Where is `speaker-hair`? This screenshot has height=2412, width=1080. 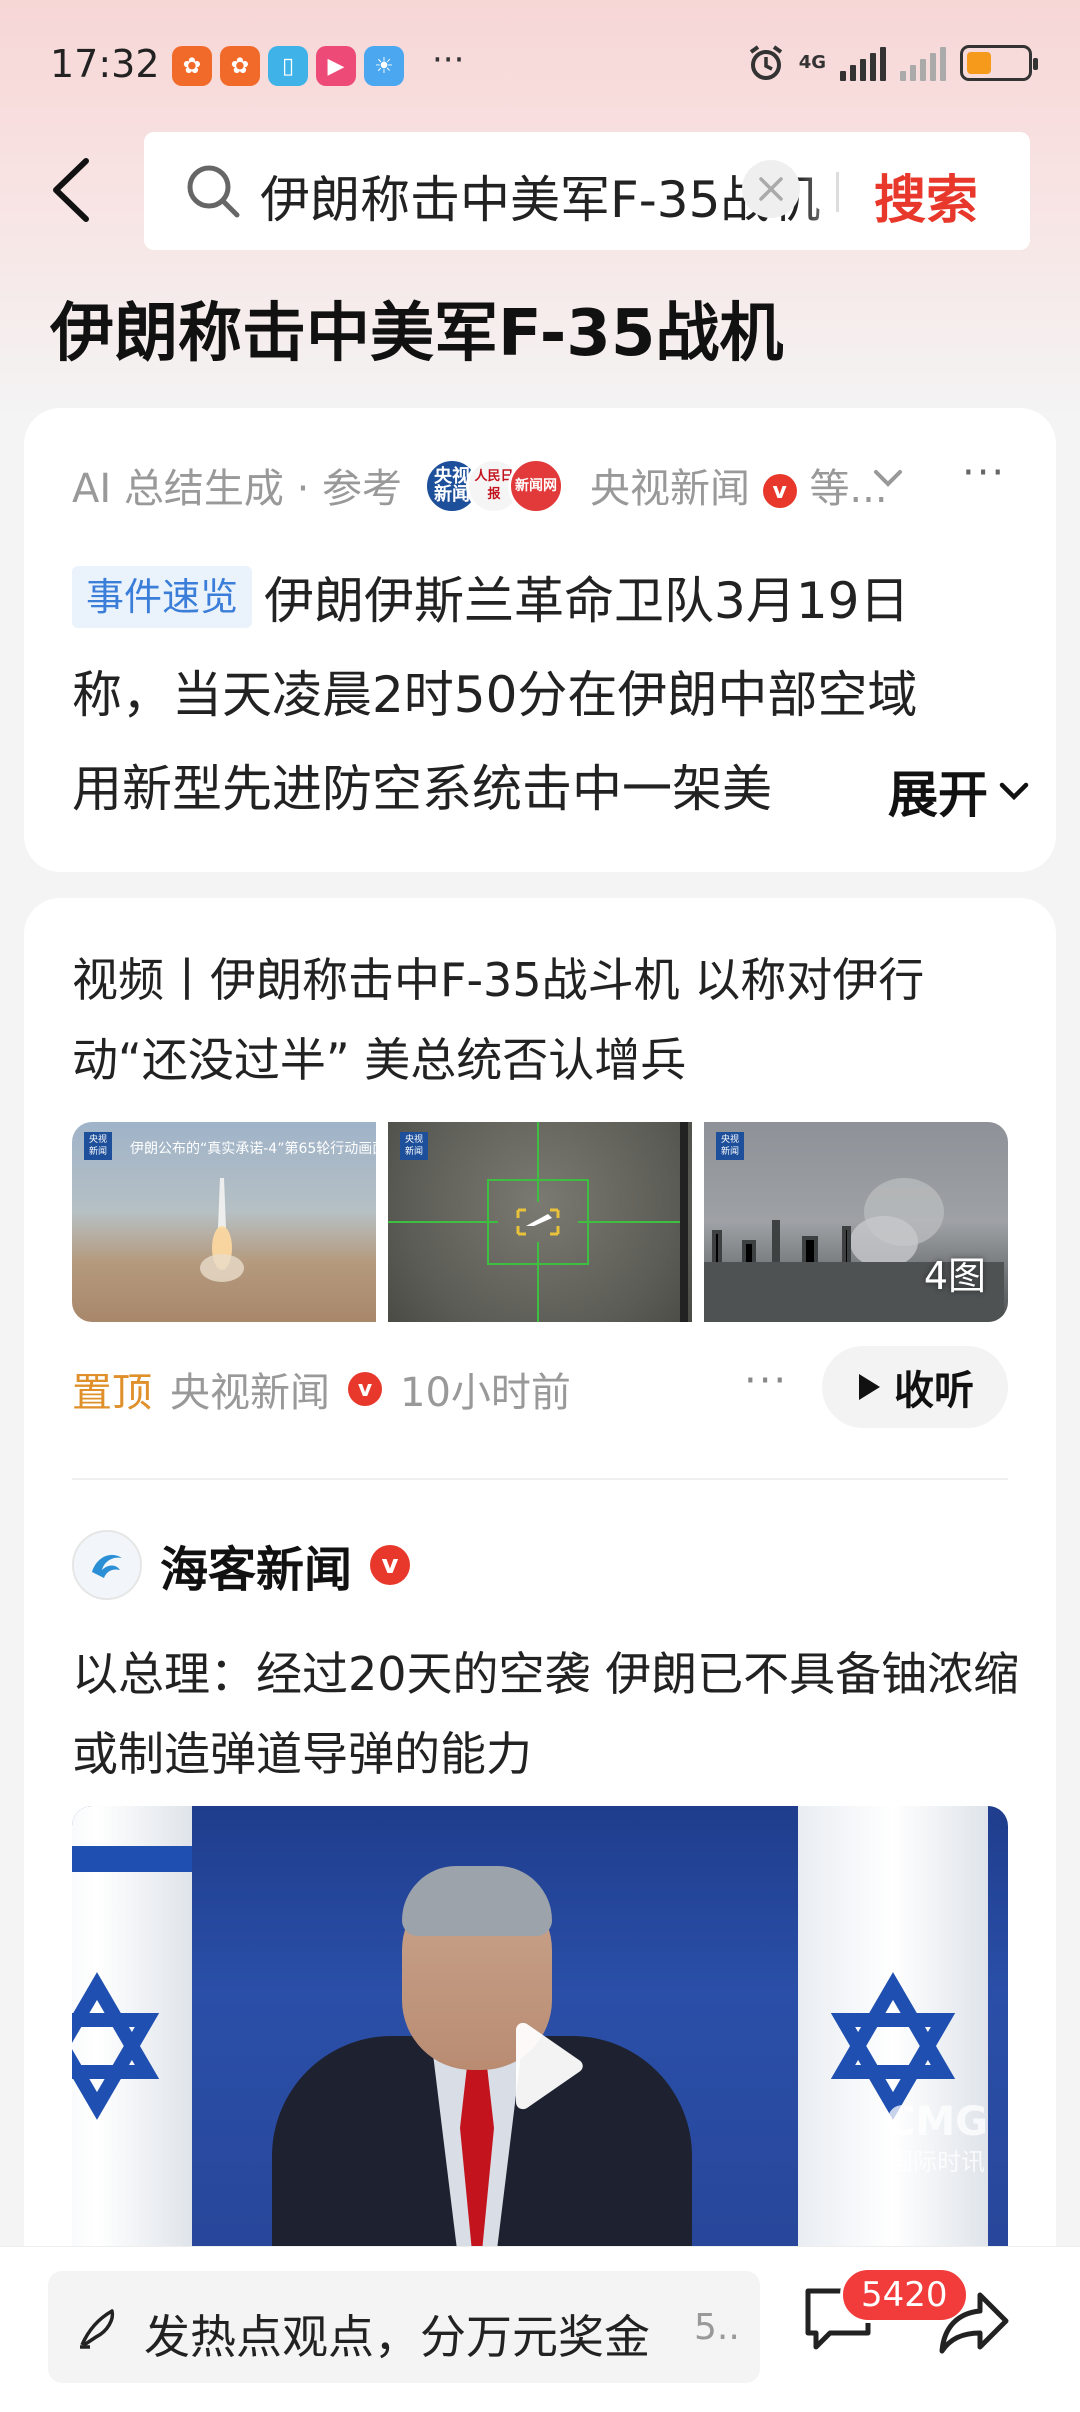 speaker-hair is located at coordinates (477, 1901).